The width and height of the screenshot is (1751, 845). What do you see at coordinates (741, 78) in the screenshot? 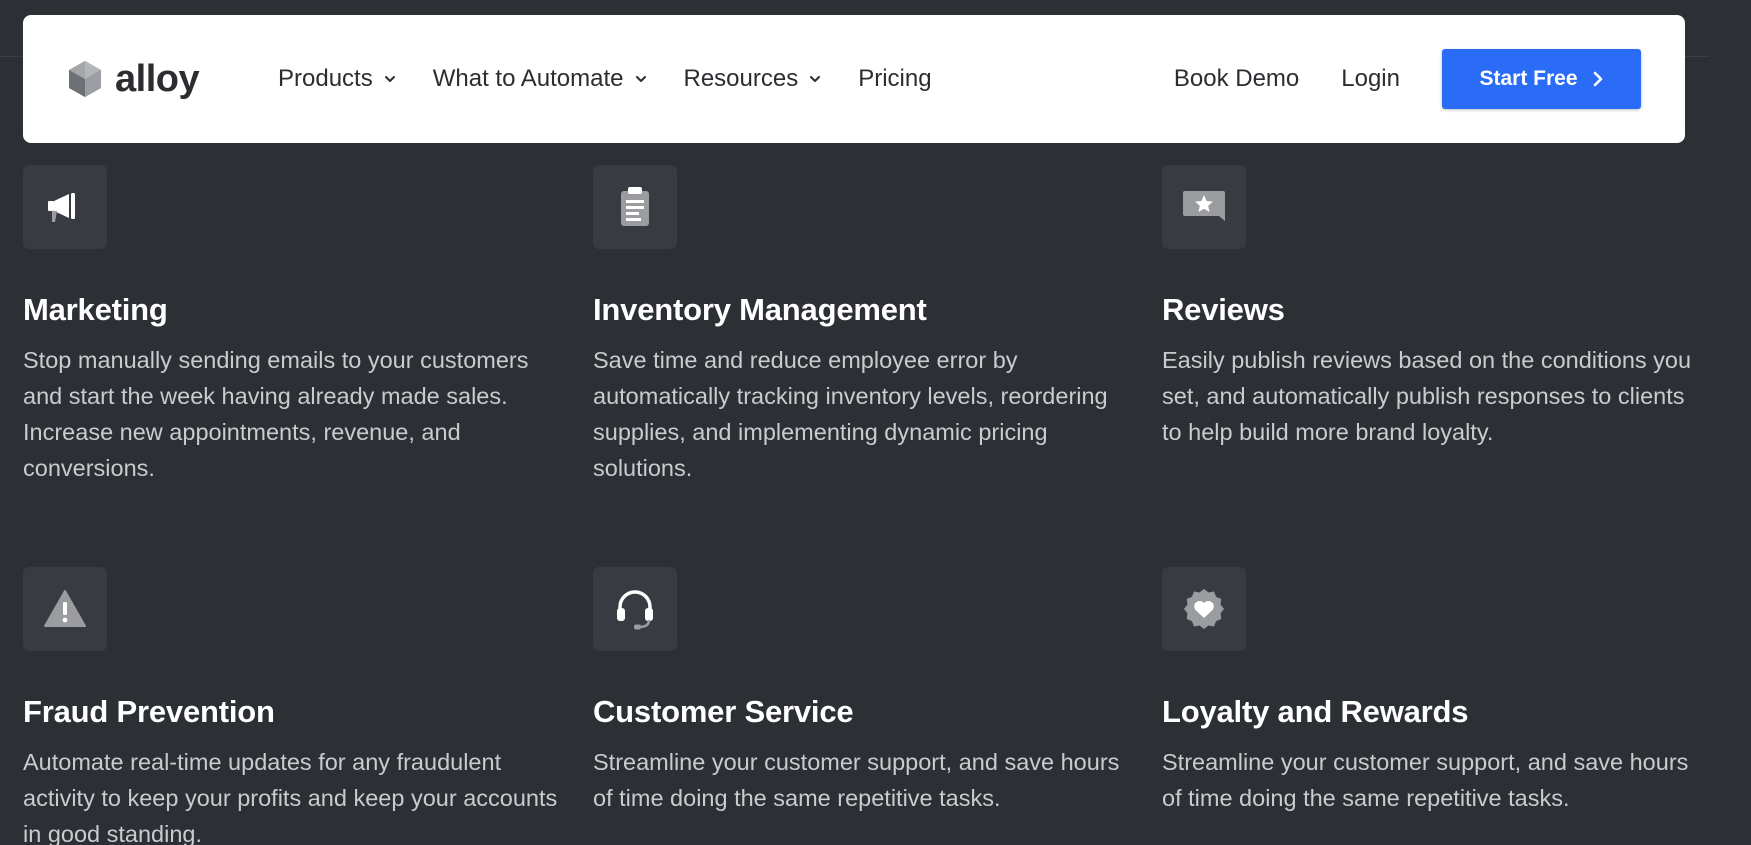
I see `nav-resources-label: Resources` at bounding box center [741, 78].